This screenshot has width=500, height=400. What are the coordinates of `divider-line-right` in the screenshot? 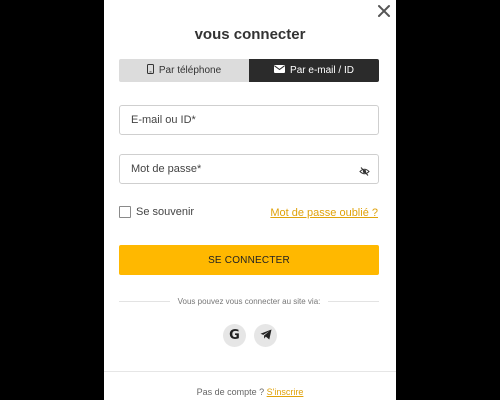 It's located at (354, 301).